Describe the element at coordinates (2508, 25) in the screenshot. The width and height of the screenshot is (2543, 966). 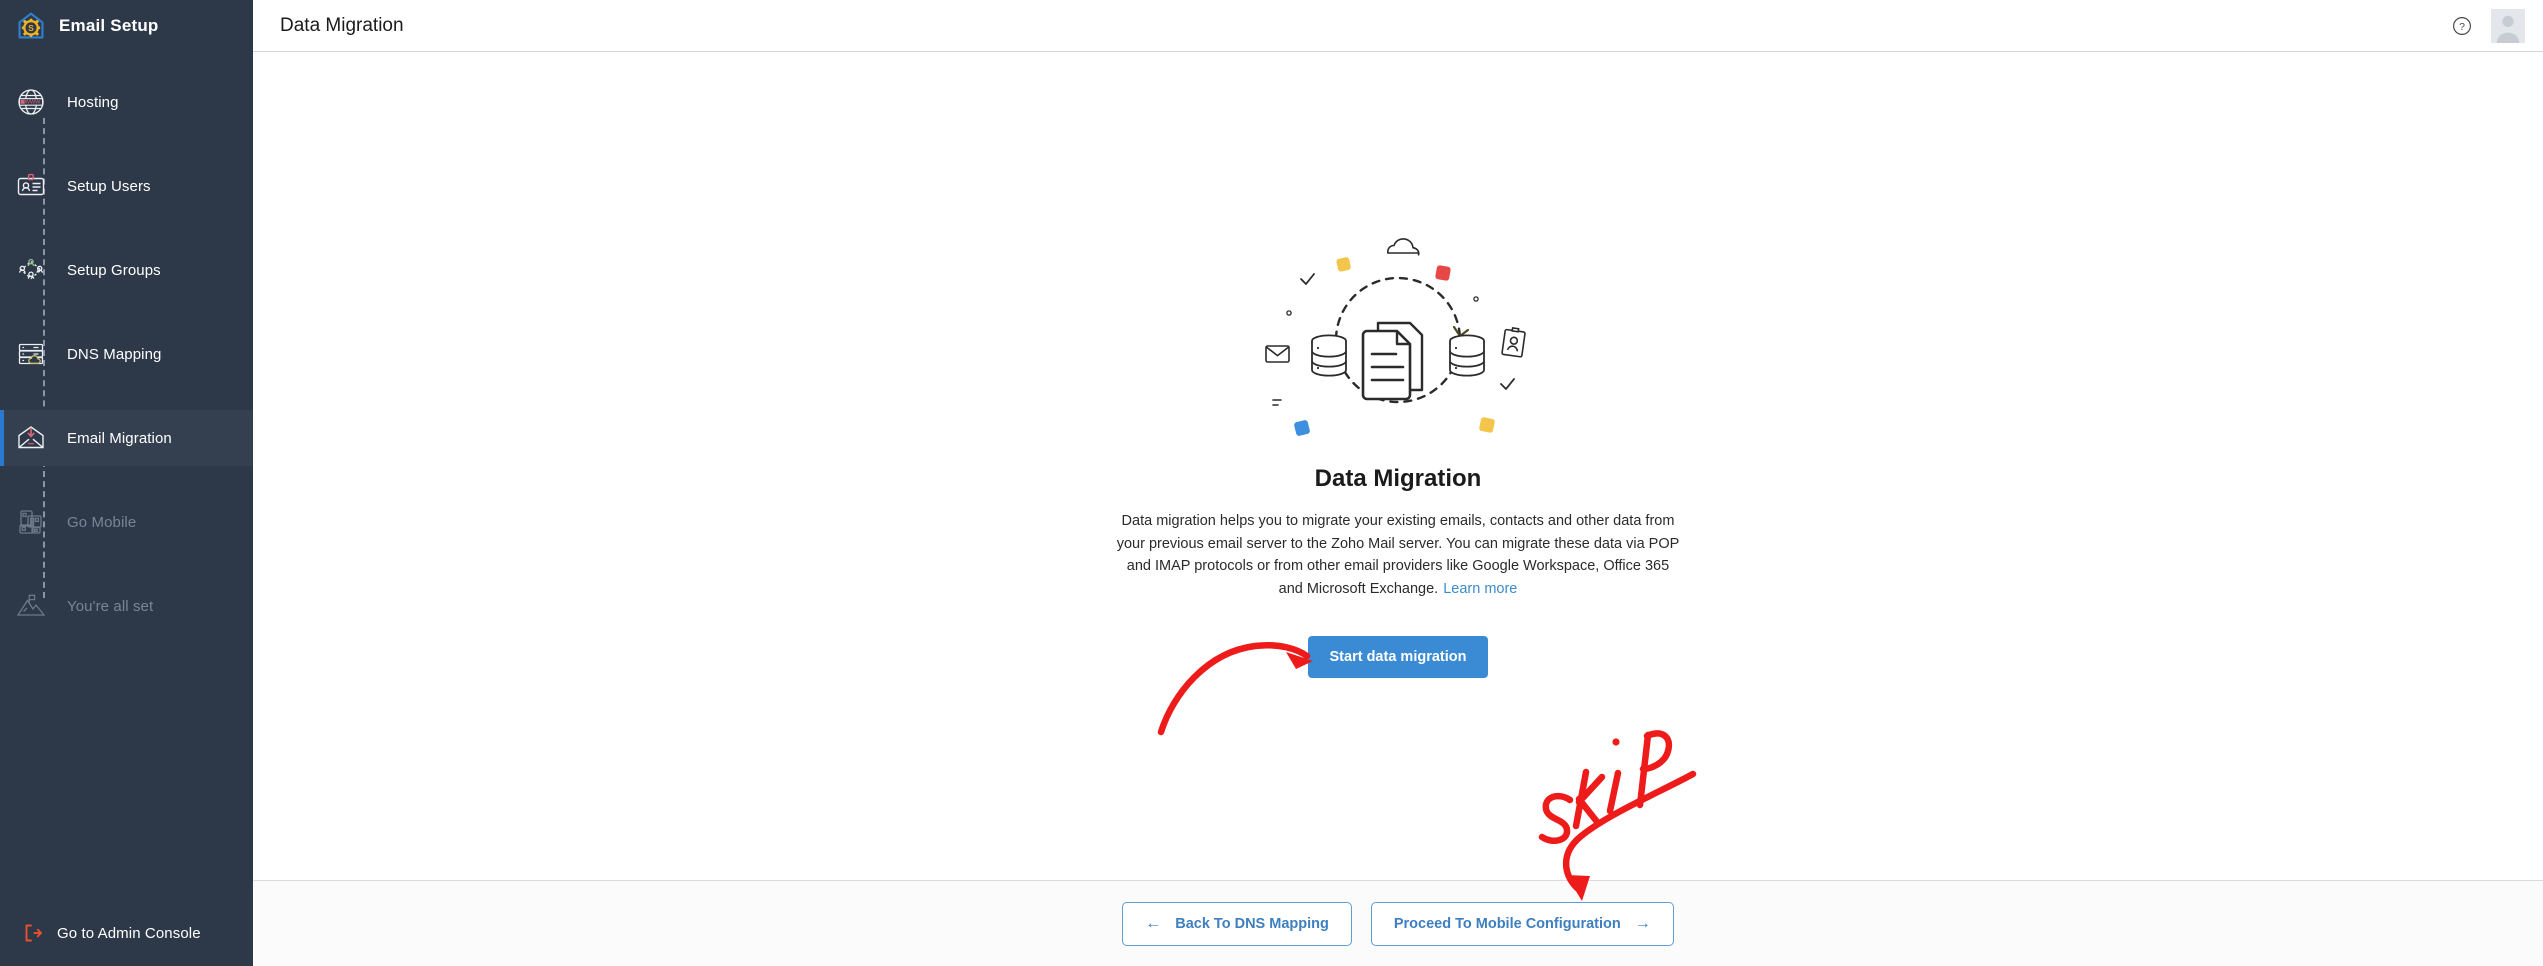
I see `avatar` at that location.